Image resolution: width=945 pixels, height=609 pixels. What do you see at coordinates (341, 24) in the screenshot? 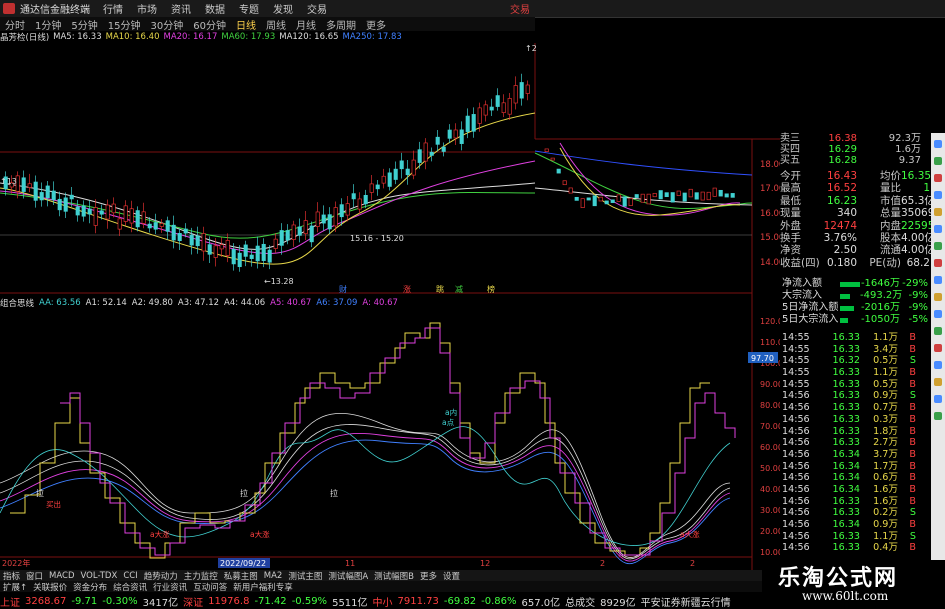
I see `period-multi: 多周期` at bounding box center [341, 24].